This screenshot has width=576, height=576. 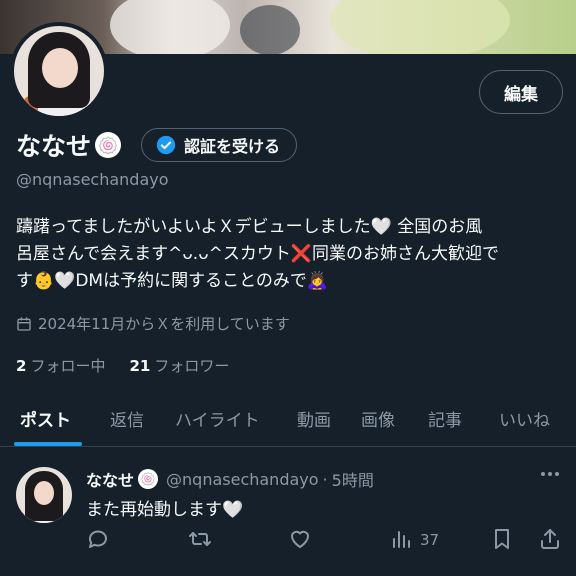 I want to click on tab-videos: 動画, so click(x=314, y=418).